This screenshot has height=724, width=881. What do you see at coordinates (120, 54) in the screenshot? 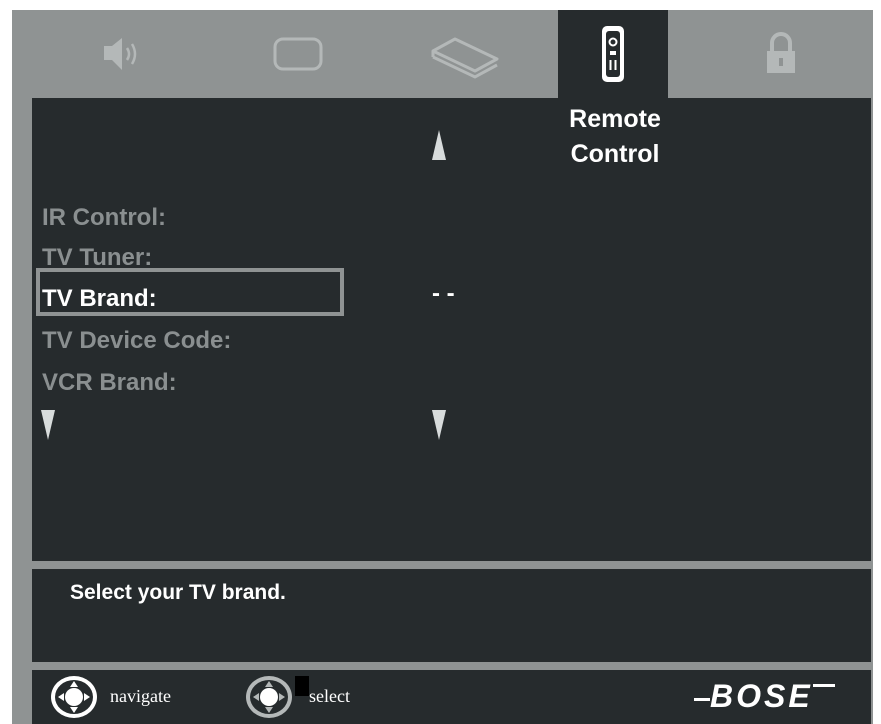
I see `speaker-icon` at bounding box center [120, 54].